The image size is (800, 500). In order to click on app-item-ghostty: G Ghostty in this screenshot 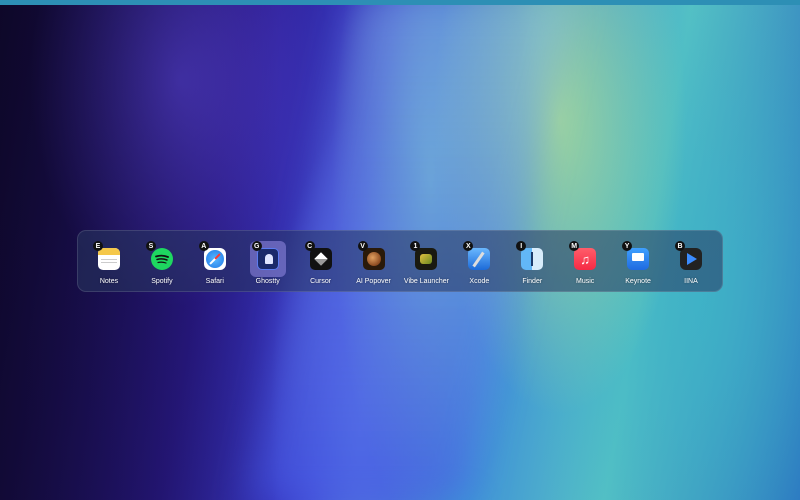, I will do `click(268, 263)`.